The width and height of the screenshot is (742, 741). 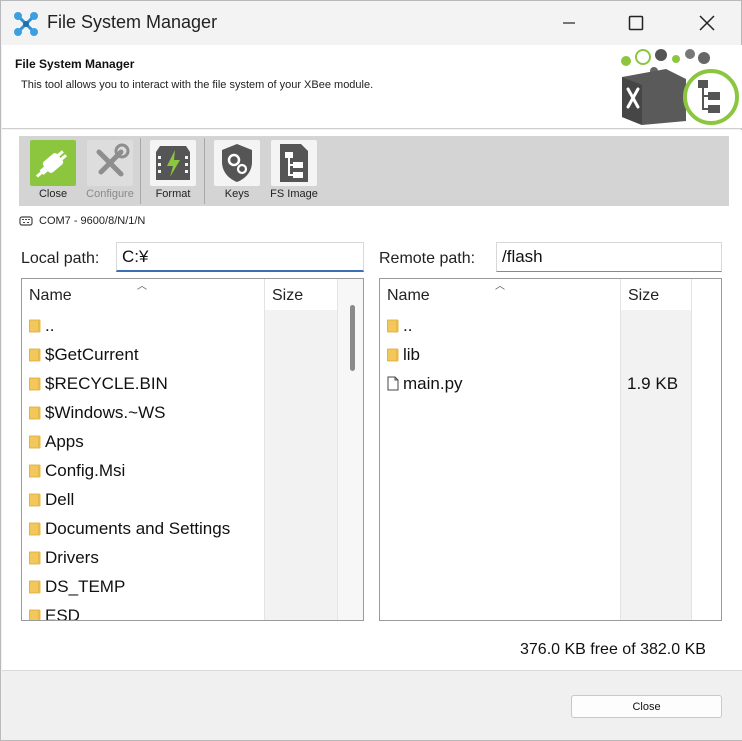 I want to click on item-name: $GetCurrent, so click(x=92, y=354).